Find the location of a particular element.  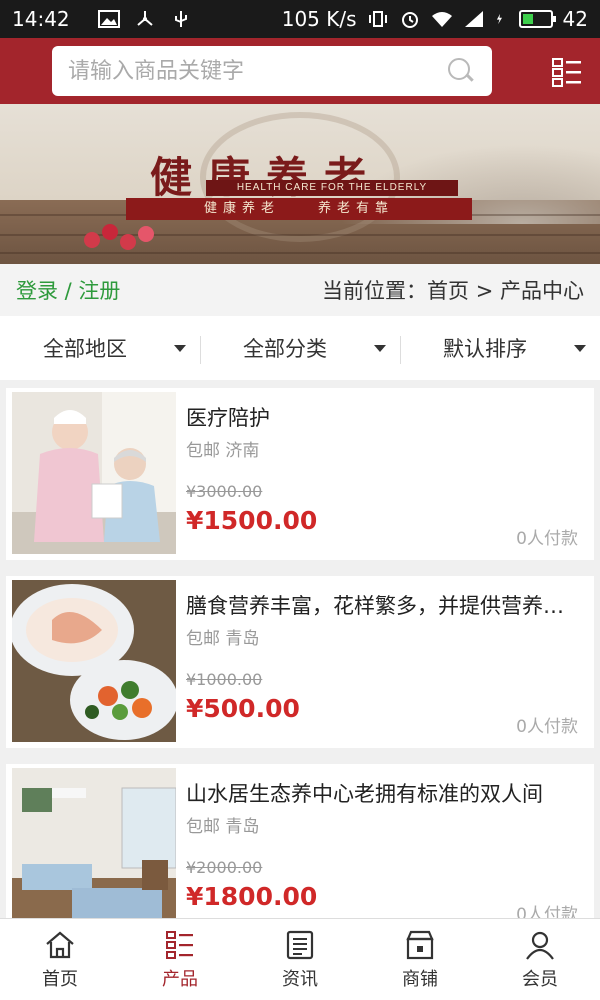

login-register-link: 登录 / 注册 is located at coordinates (68, 290).